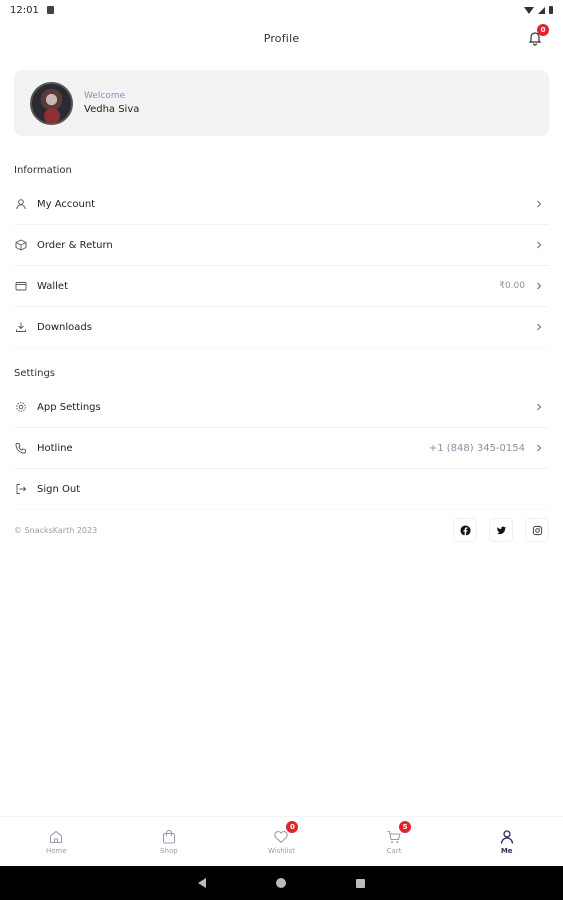  What do you see at coordinates (281, 489) in the screenshot?
I see `menu-item-sign-out: Sign Out` at bounding box center [281, 489].